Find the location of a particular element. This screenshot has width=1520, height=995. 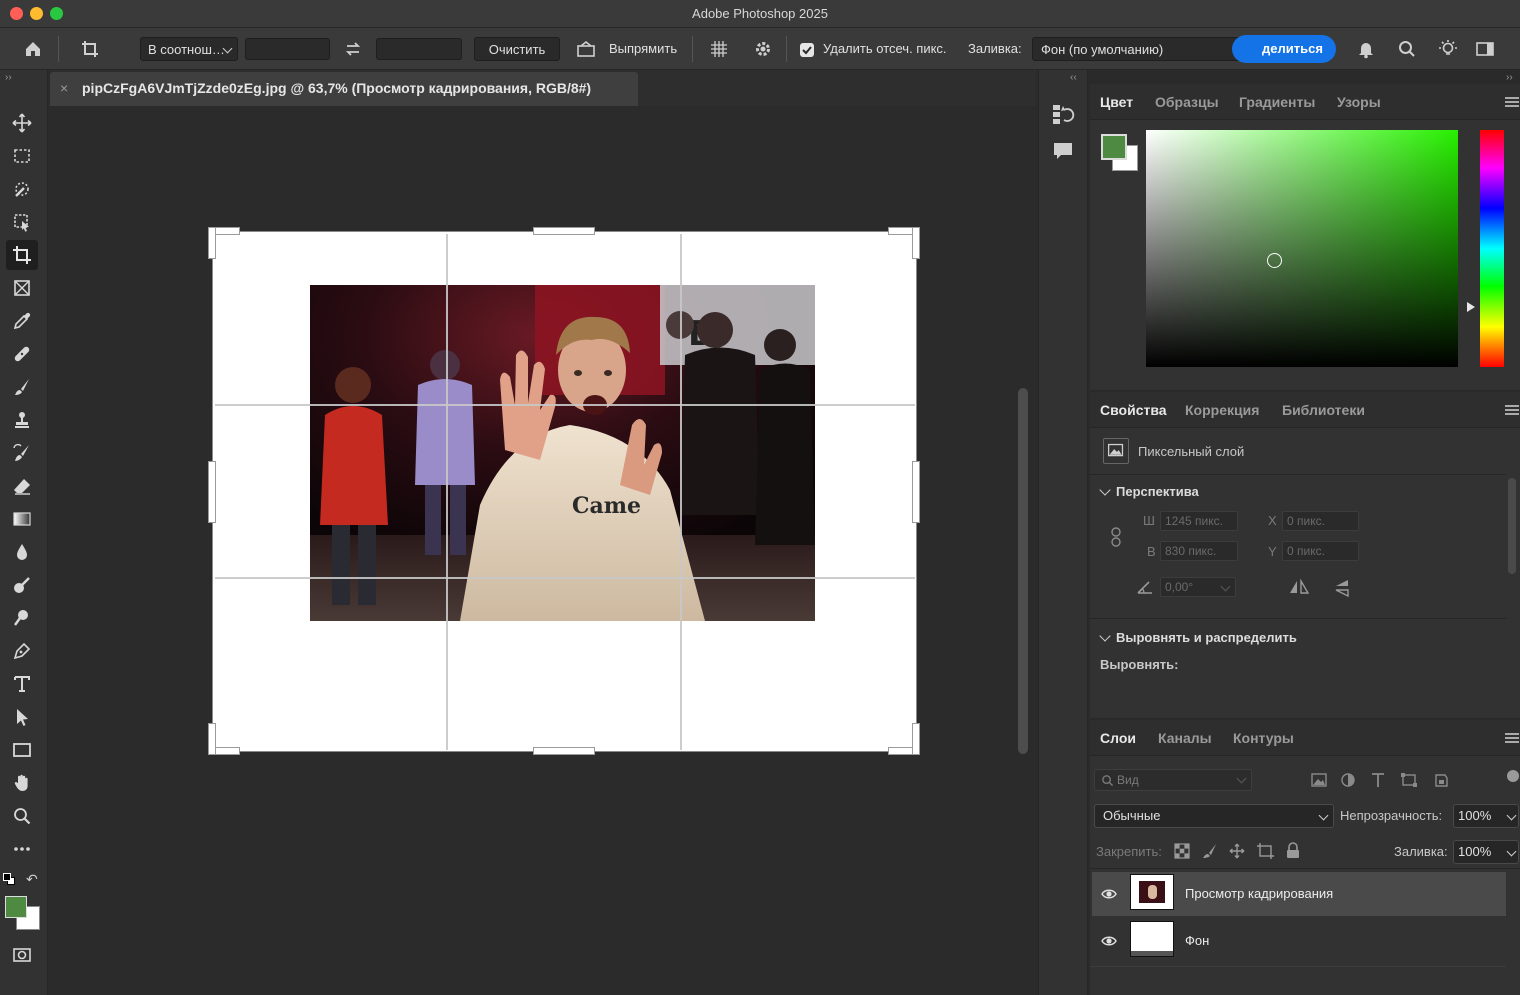

delete-cropped-checkbox is located at coordinates (807, 50).